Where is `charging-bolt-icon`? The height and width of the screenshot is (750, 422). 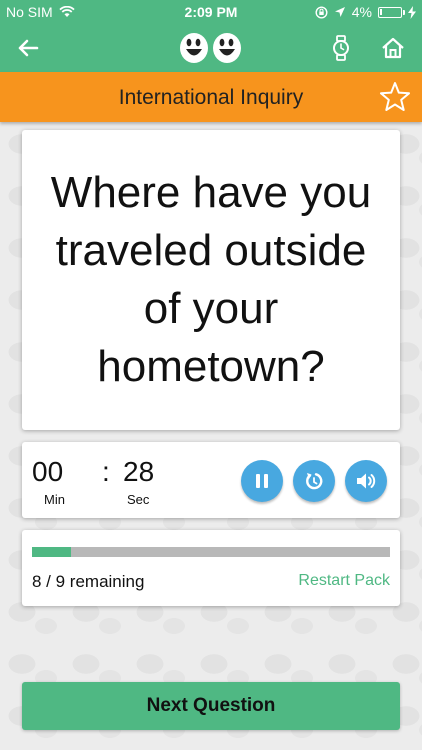 charging-bolt-icon is located at coordinates (412, 12).